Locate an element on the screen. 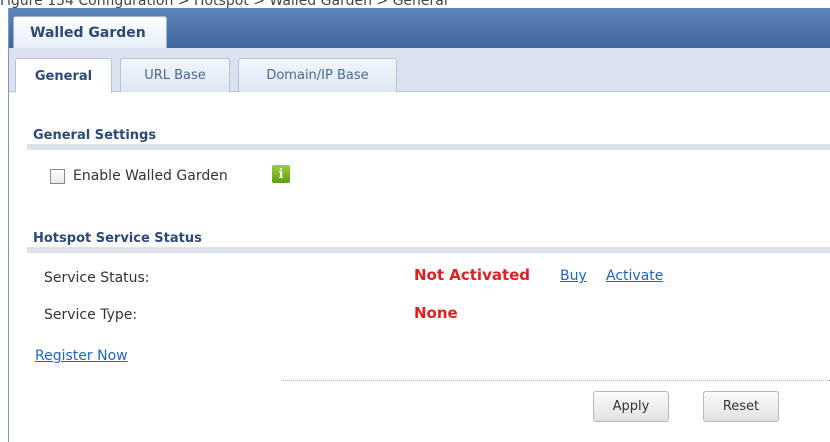  service-status-label: Service Status: is located at coordinates (97, 278).